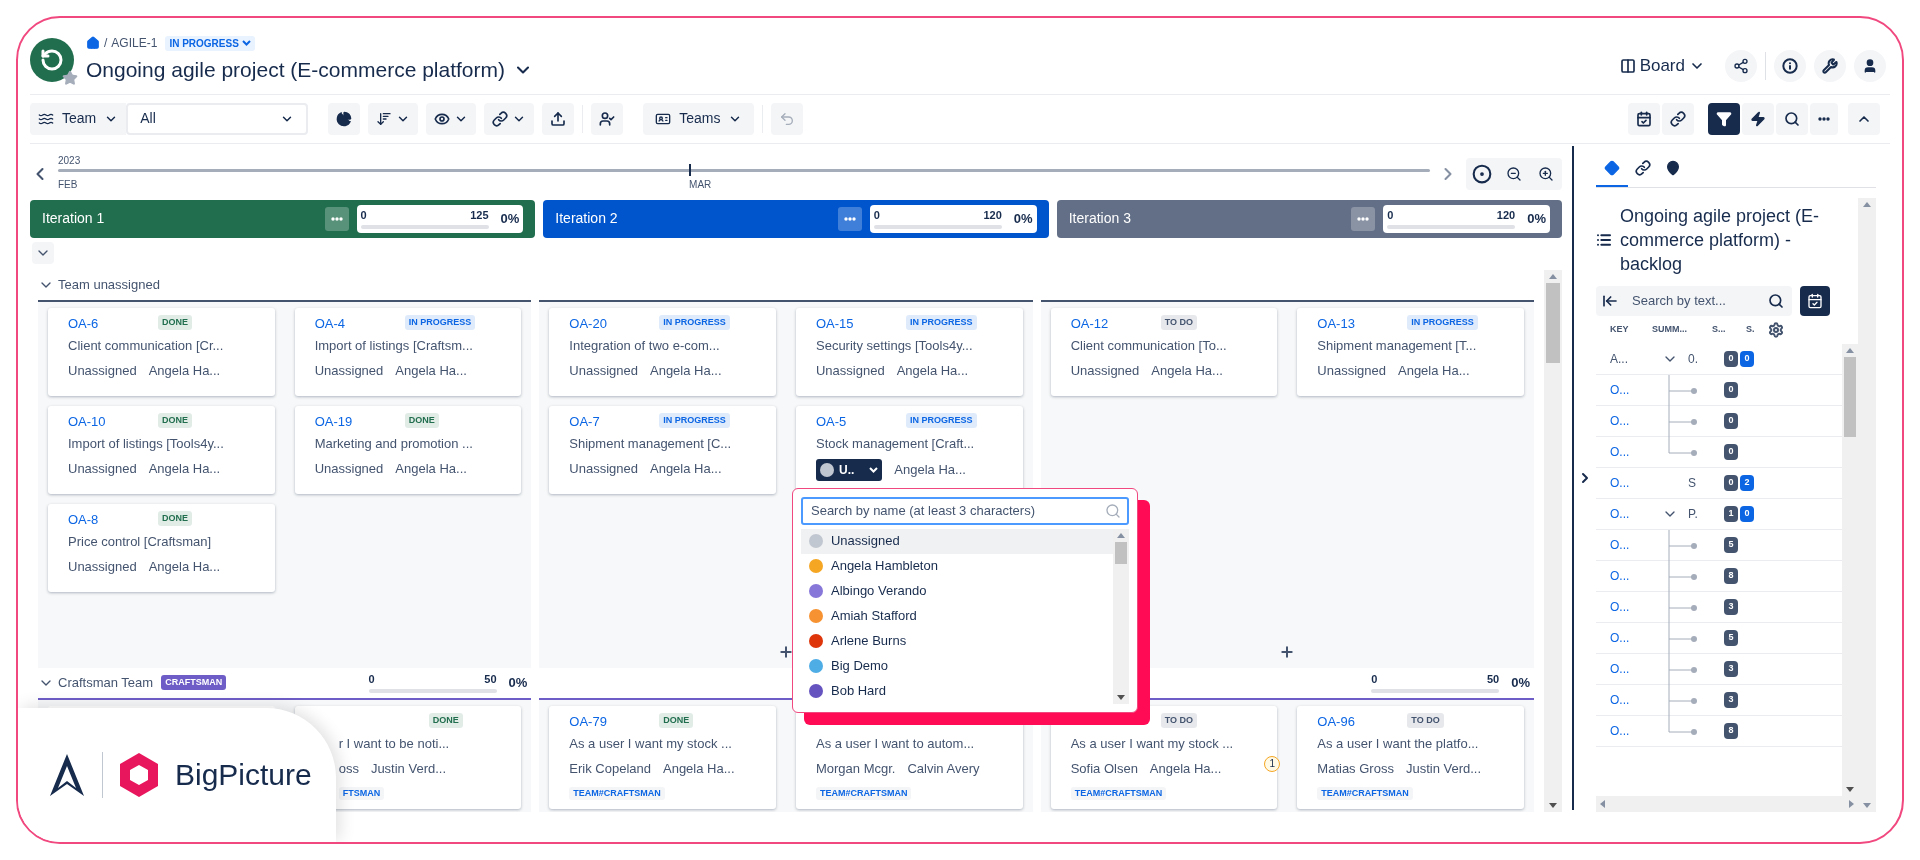 The image size is (1920, 860). What do you see at coordinates (1693, 514) in the screenshot?
I see `issue-summary: P.` at bounding box center [1693, 514].